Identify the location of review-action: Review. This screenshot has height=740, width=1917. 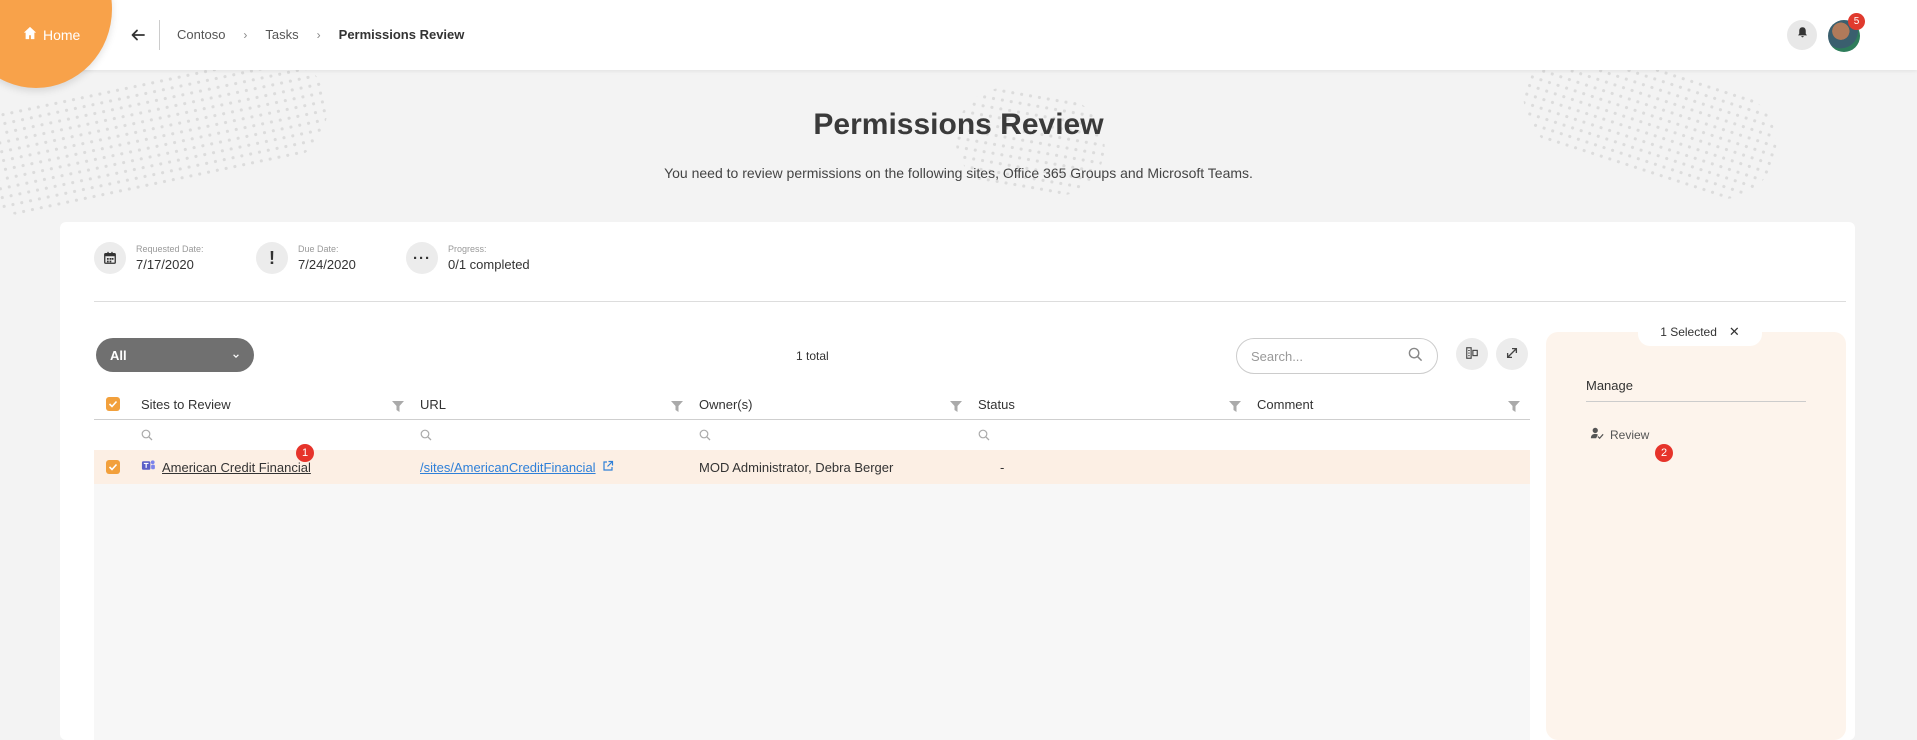
(1619, 434).